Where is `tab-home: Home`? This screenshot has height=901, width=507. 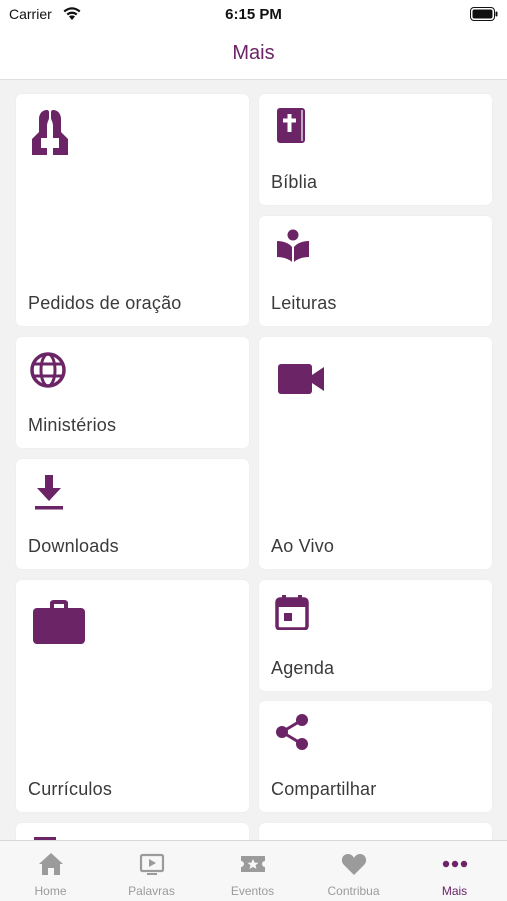
tab-home: Home is located at coordinates (50, 871).